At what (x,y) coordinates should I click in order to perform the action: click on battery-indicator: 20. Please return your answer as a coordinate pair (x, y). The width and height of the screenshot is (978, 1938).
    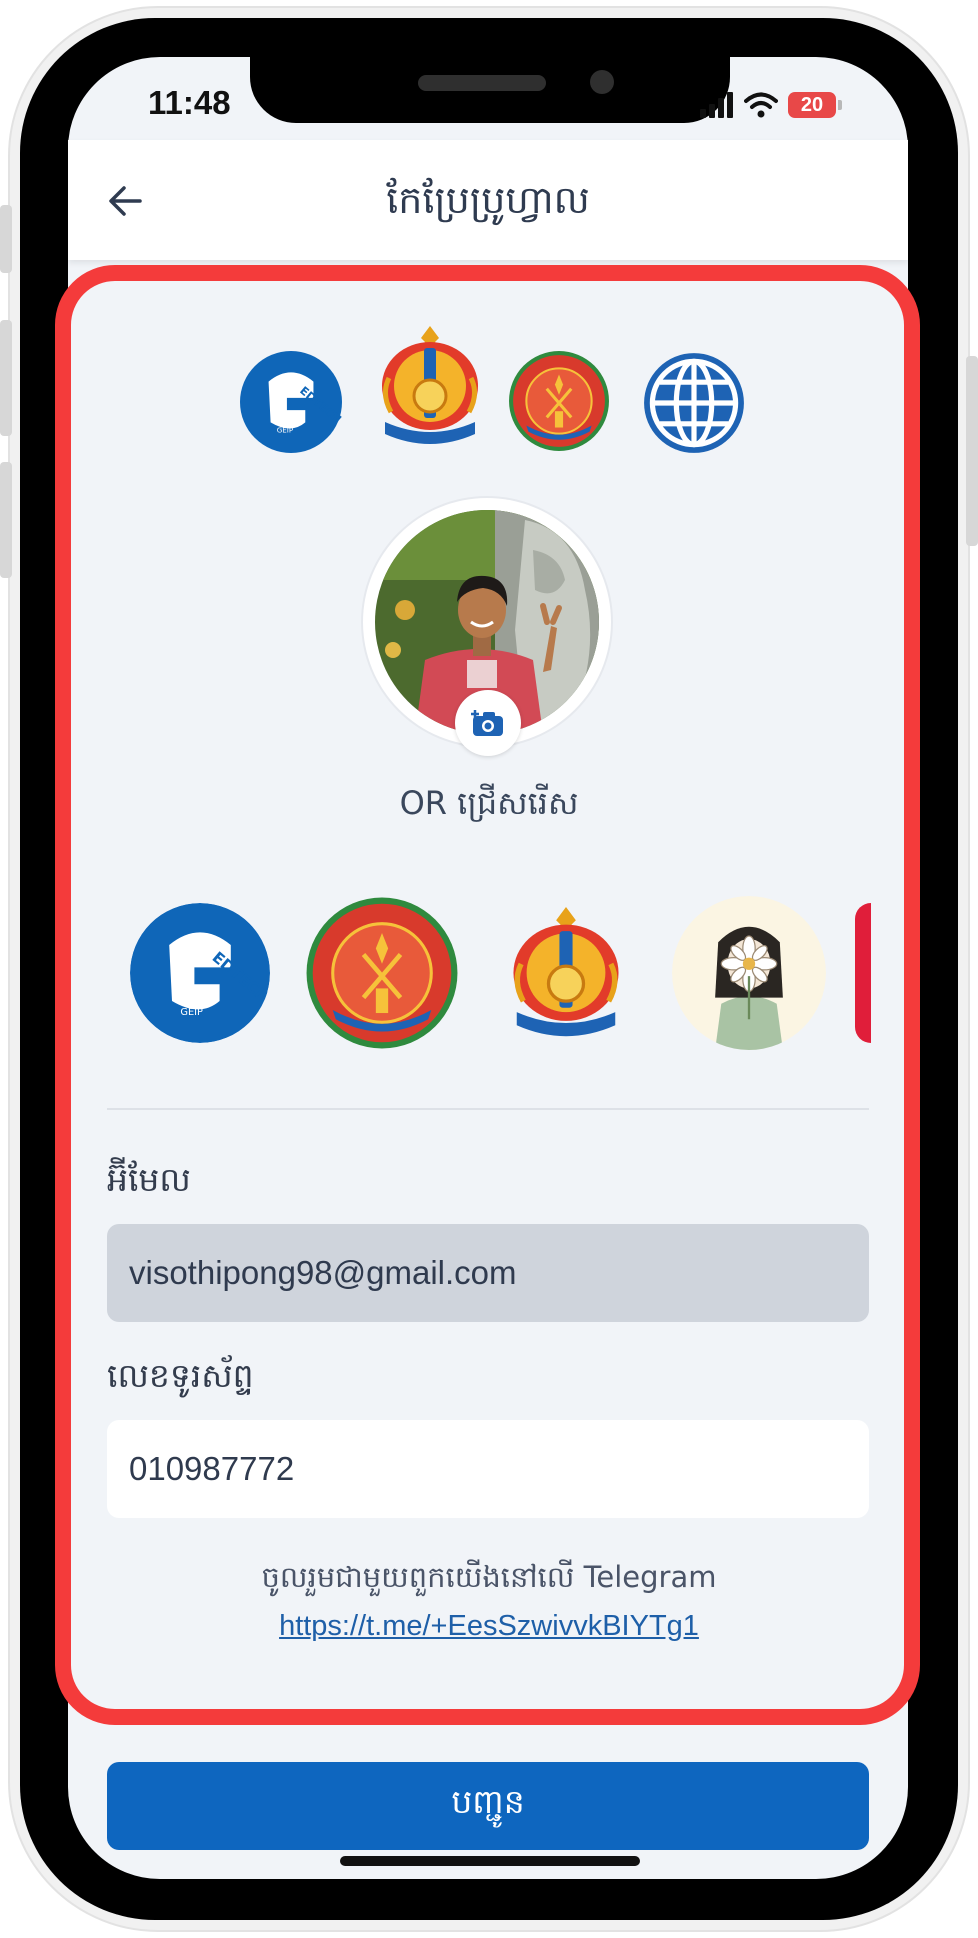
    Looking at the image, I should click on (815, 105).